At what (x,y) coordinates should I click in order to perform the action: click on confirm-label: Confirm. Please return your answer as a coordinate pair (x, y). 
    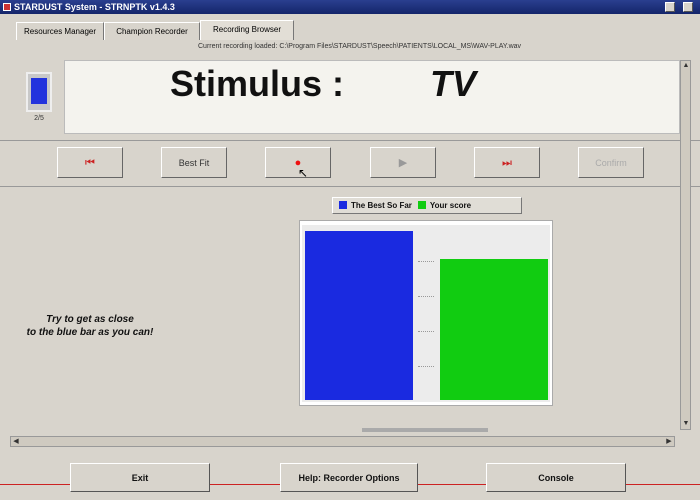
    Looking at the image, I should click on (611, 163).